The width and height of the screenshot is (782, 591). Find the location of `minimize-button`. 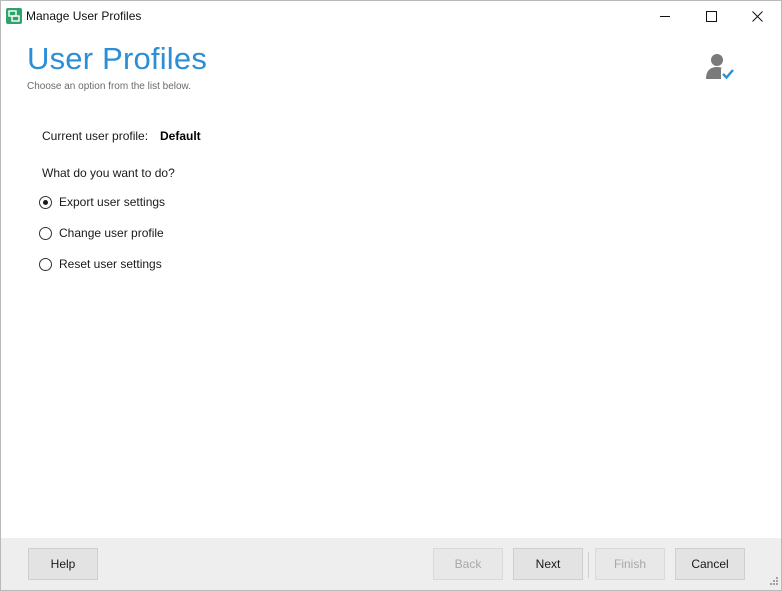

minimize-button is located at coordinates (665, 16).